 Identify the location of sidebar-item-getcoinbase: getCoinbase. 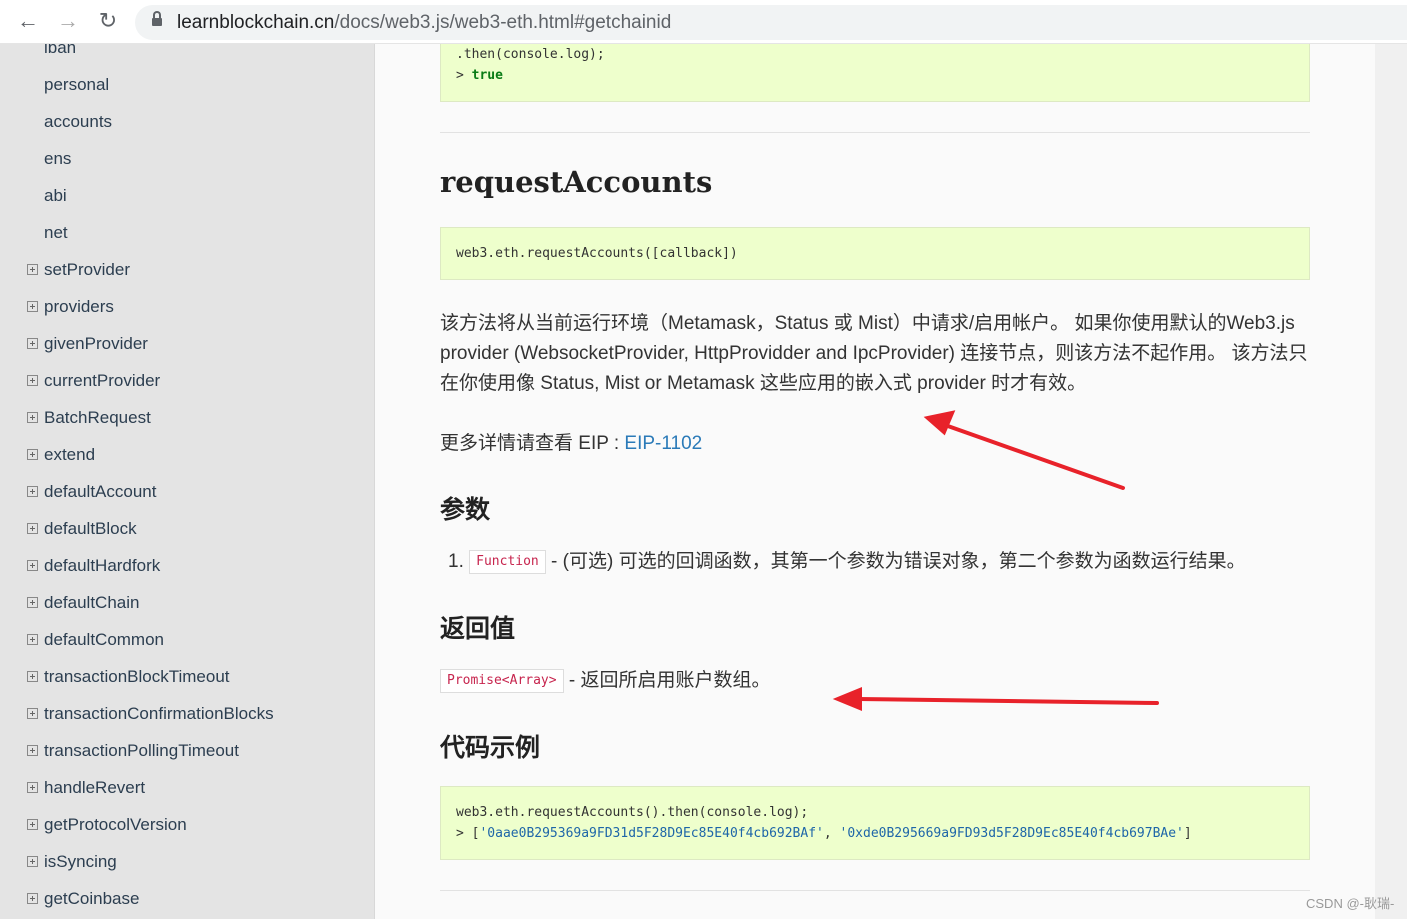
(83, 899).